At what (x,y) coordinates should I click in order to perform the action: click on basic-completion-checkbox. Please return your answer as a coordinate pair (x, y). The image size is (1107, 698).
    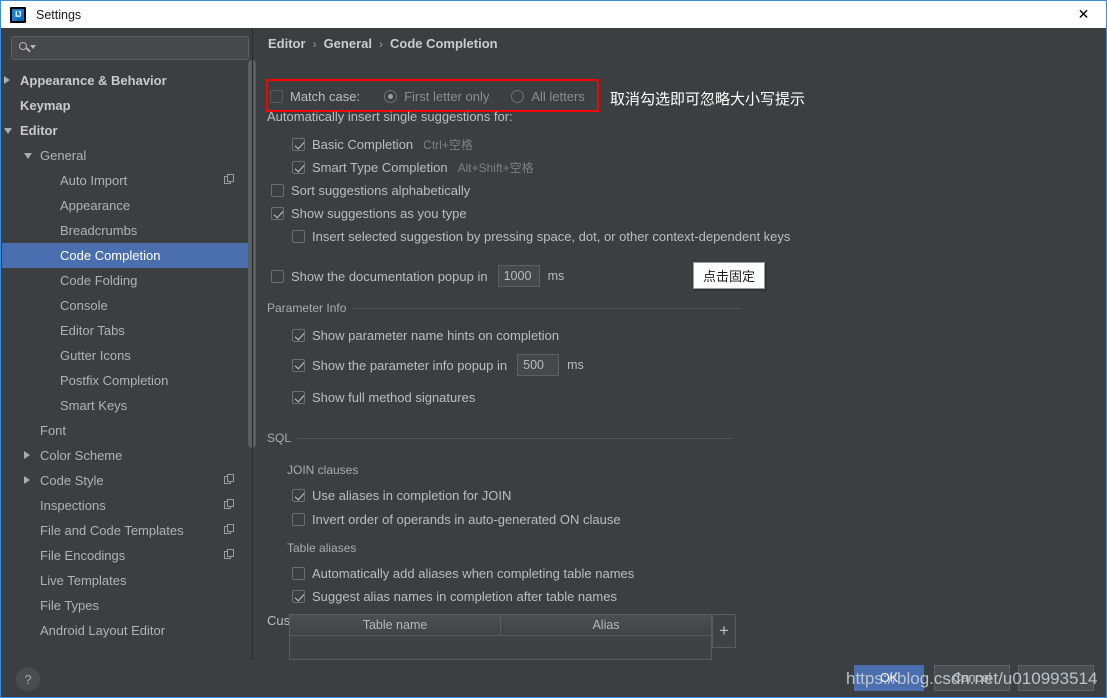
    Looking at the image, I should click on (298, 144).